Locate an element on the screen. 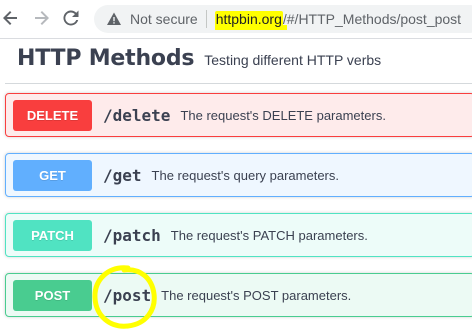 This screenshot has width=472, height=331. reload-icon is located at coordinates (71, 18).